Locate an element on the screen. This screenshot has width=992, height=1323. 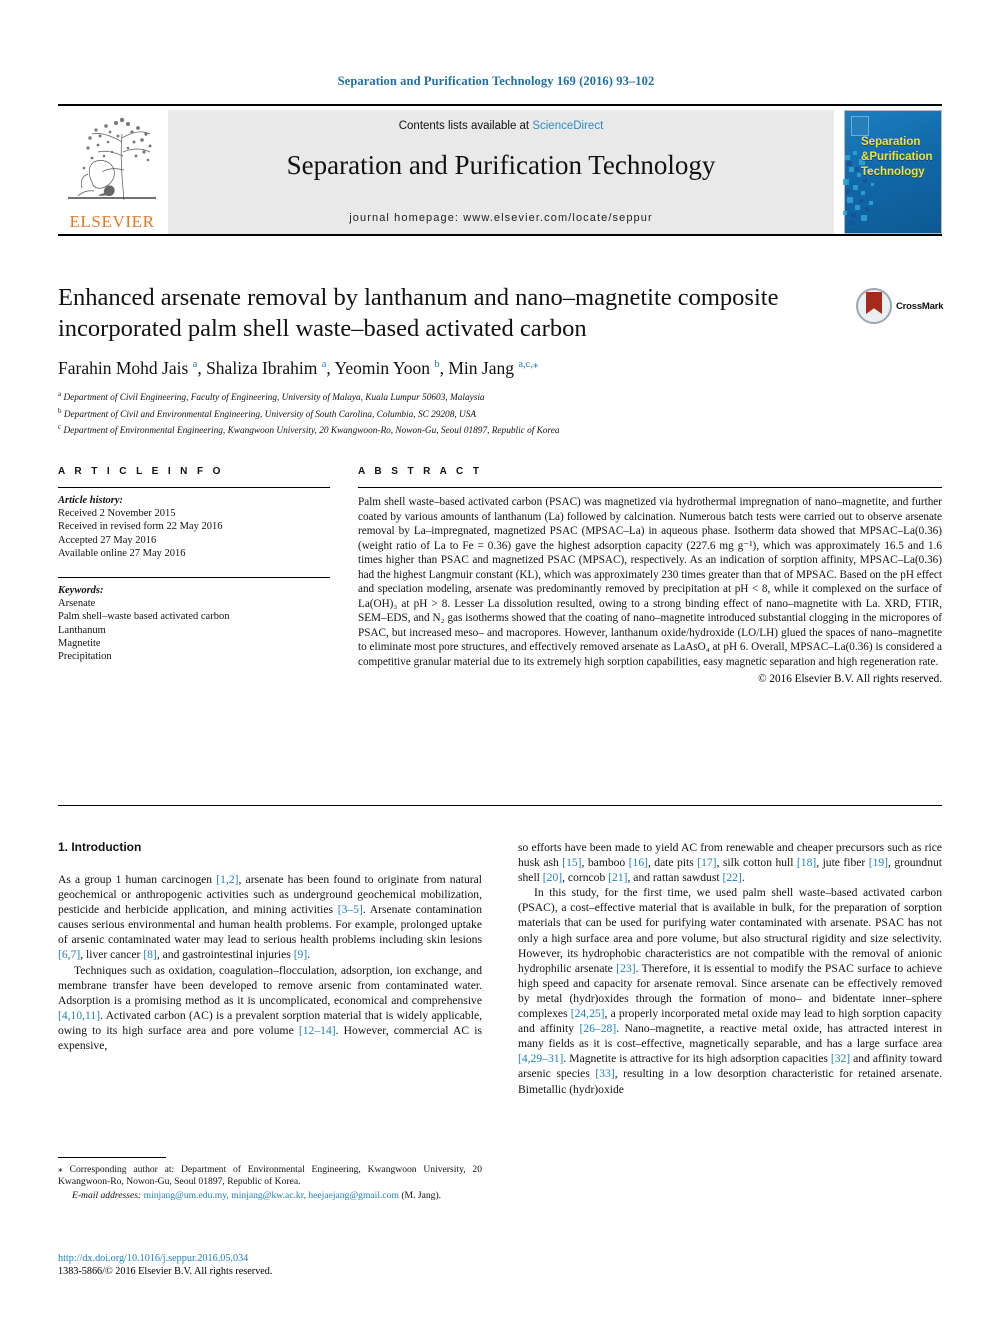
journal-title: Separation and Purification Technology is located at coordinates (501, 165).